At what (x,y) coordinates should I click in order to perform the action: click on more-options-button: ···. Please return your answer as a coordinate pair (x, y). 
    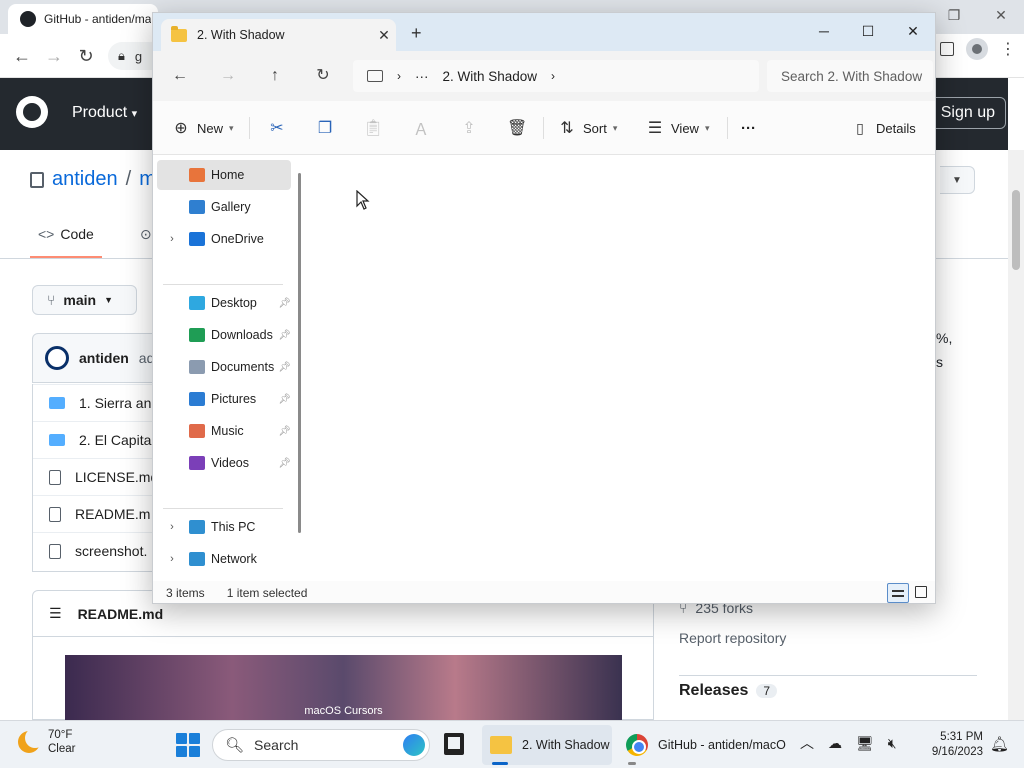
    Looking at the image, I should click on (748, 128).